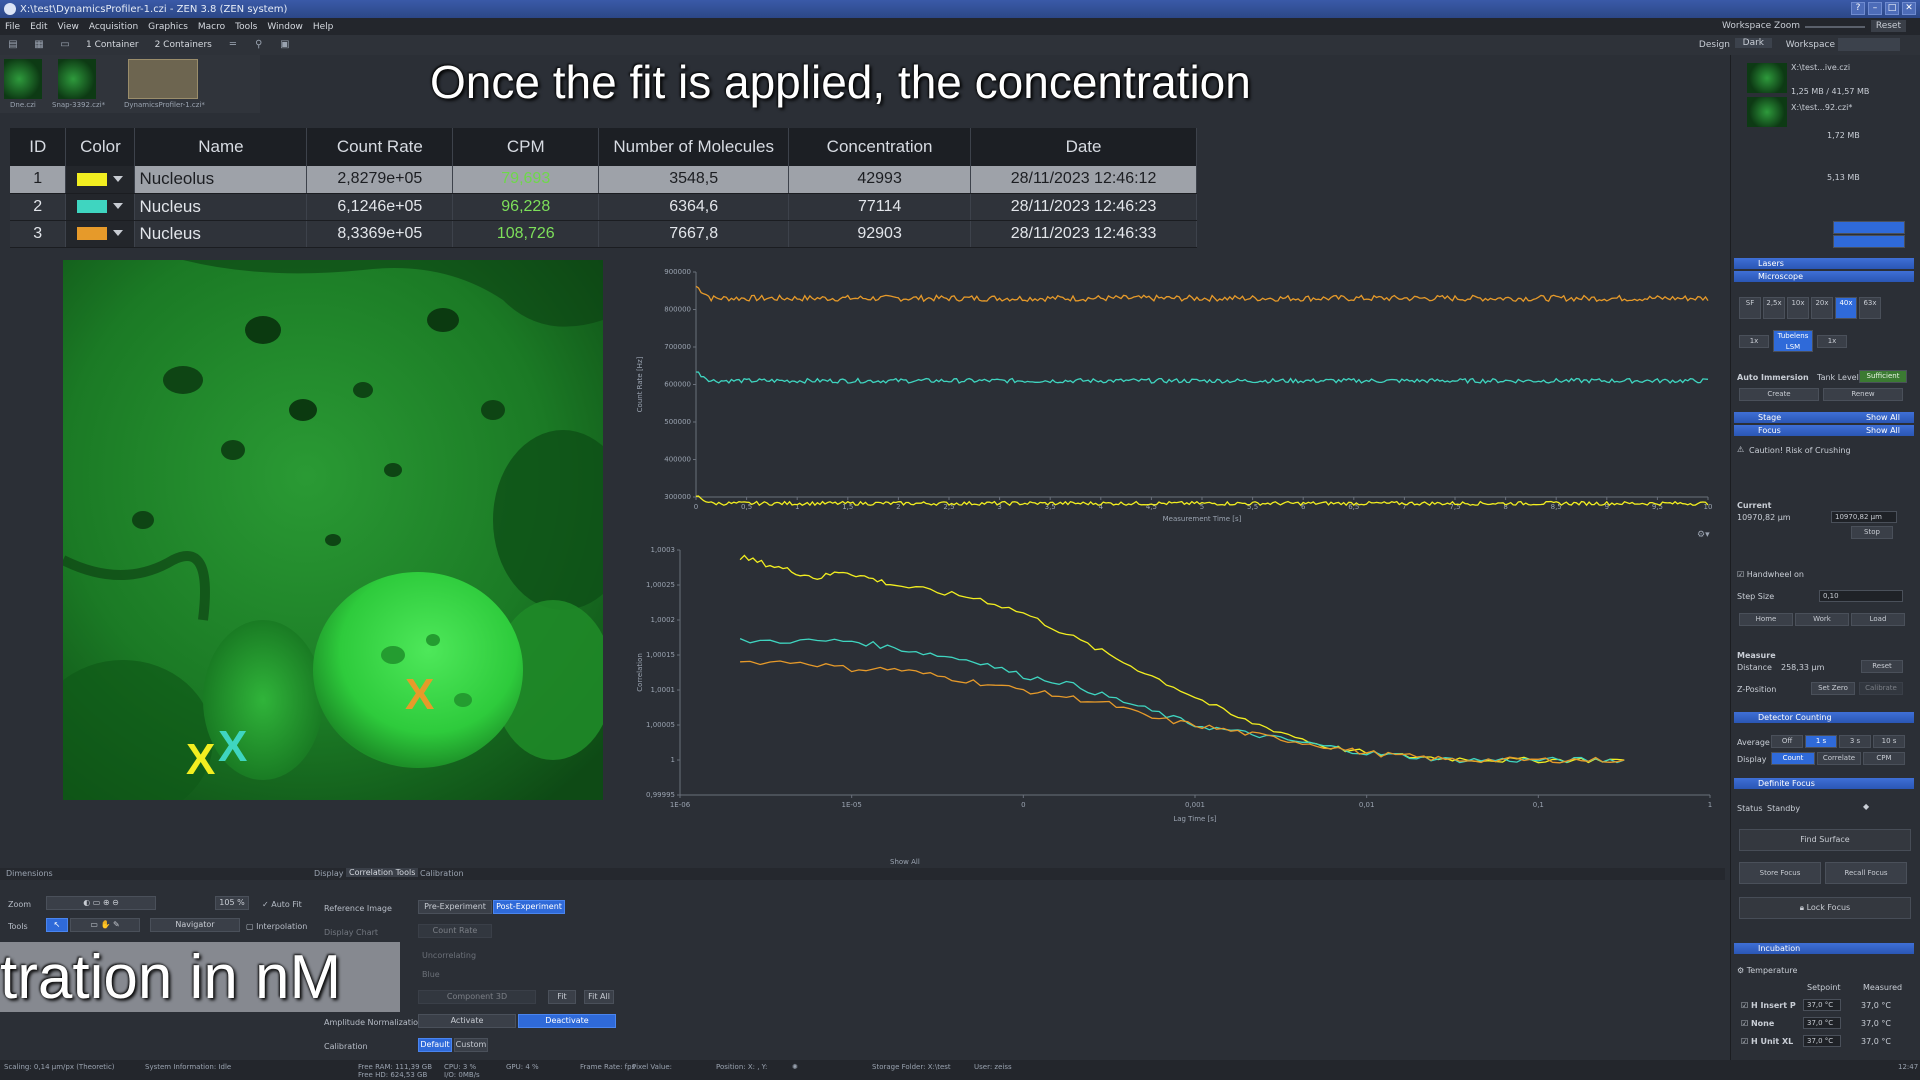 This screenshot has height=1080, width=1920. I want to click on drawing-tools: ▭ ✋ ✎, so click(105, 925).